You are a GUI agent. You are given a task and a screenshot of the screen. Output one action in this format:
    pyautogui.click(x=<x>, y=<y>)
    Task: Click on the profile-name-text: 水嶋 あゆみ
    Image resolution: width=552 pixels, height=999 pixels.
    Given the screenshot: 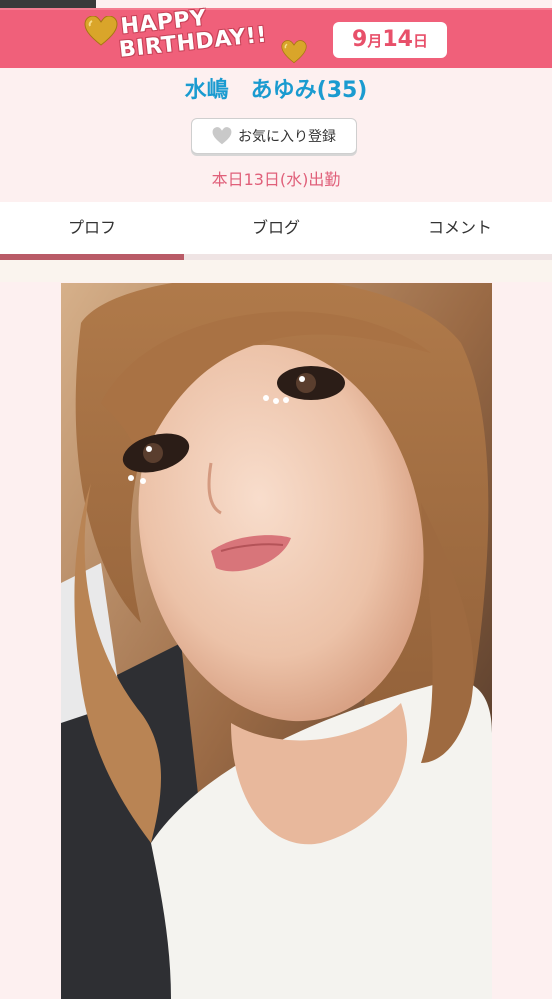 What is the action you would take?
    pyautogui.click(x=250, y=90)
    